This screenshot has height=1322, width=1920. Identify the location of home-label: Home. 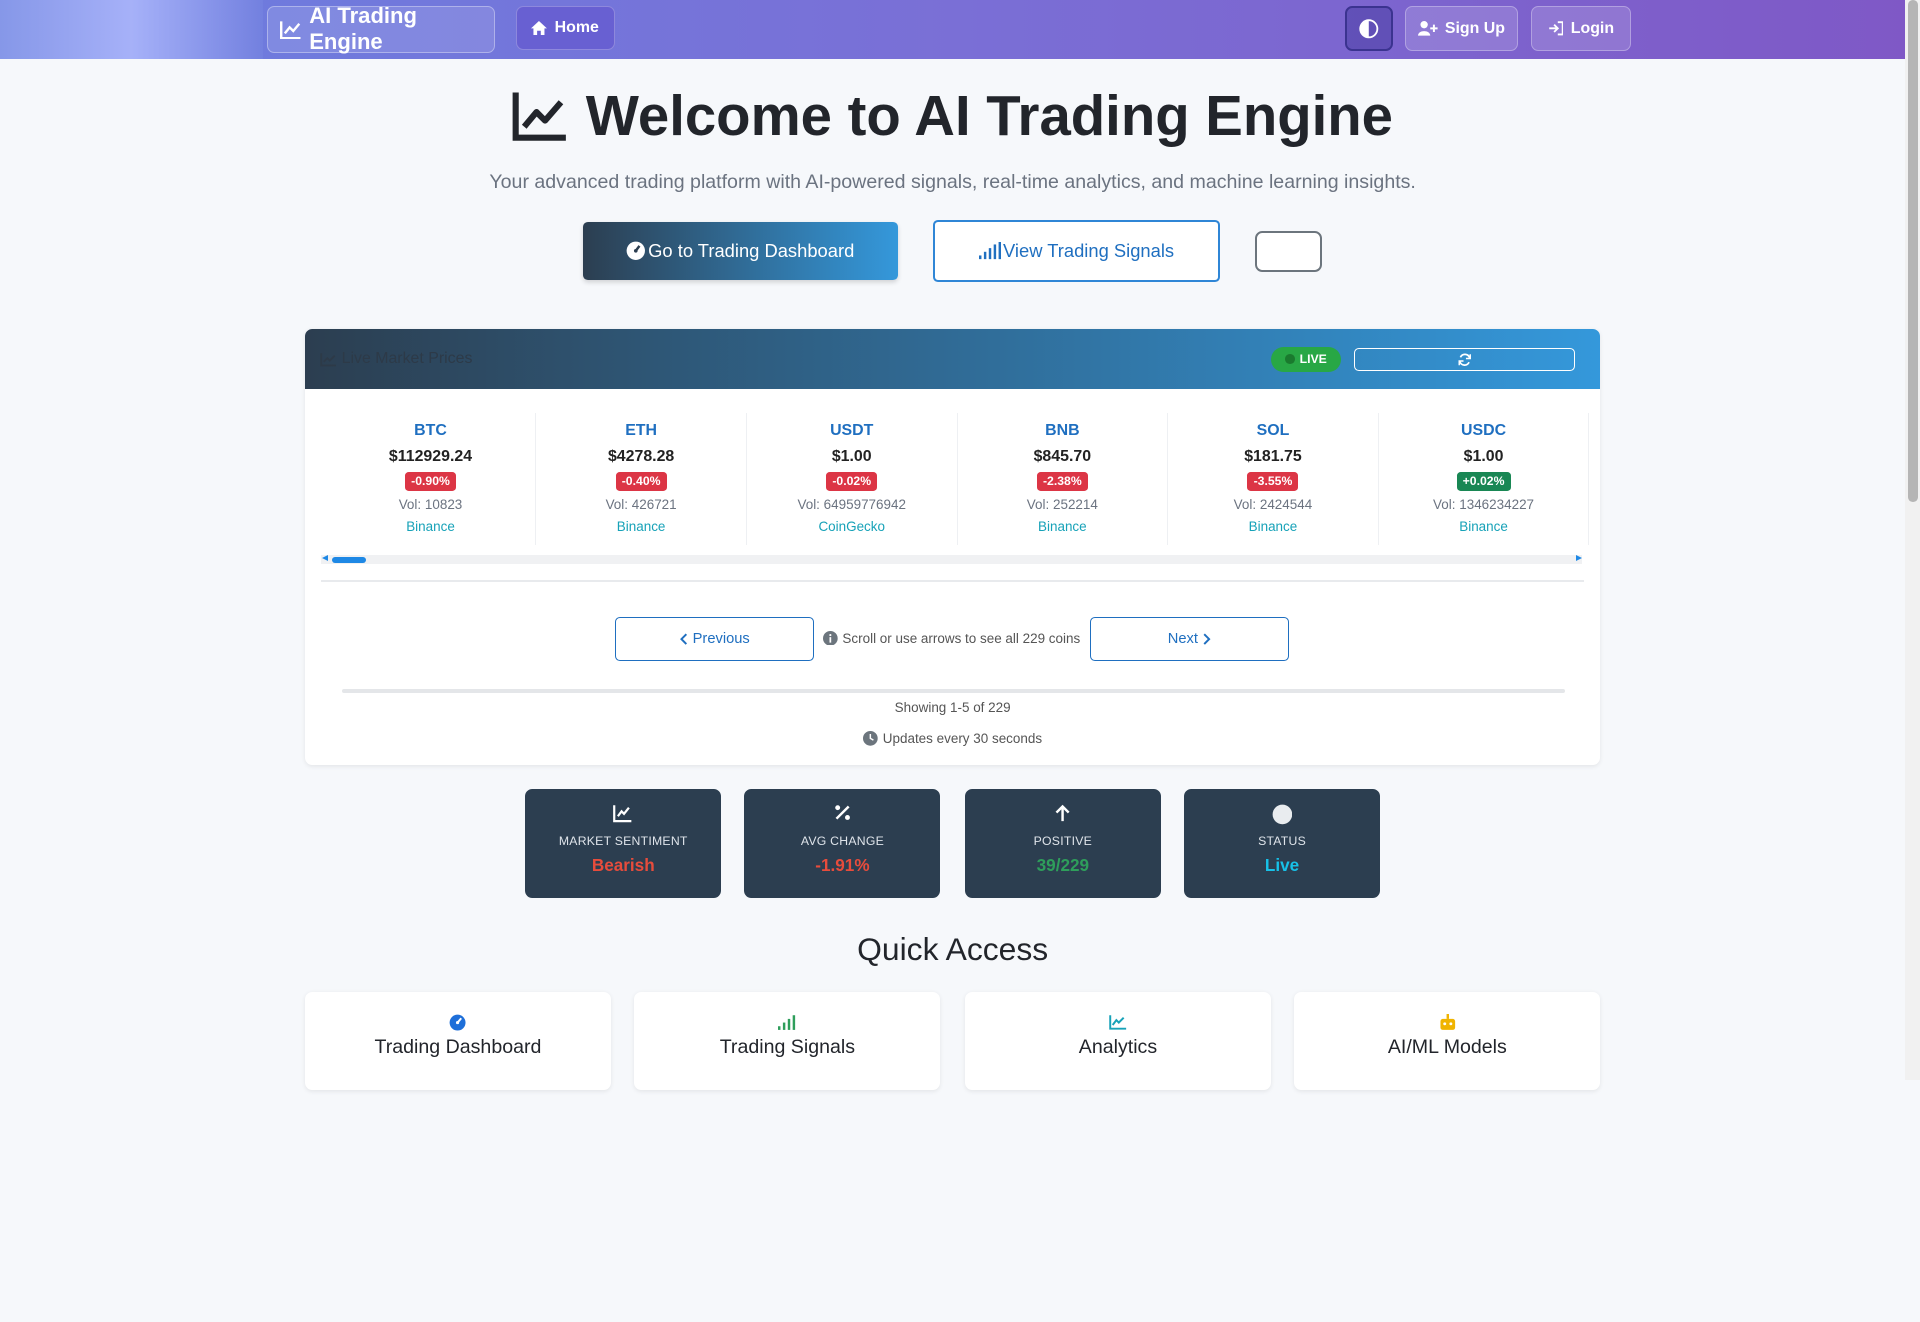
(576, 28).